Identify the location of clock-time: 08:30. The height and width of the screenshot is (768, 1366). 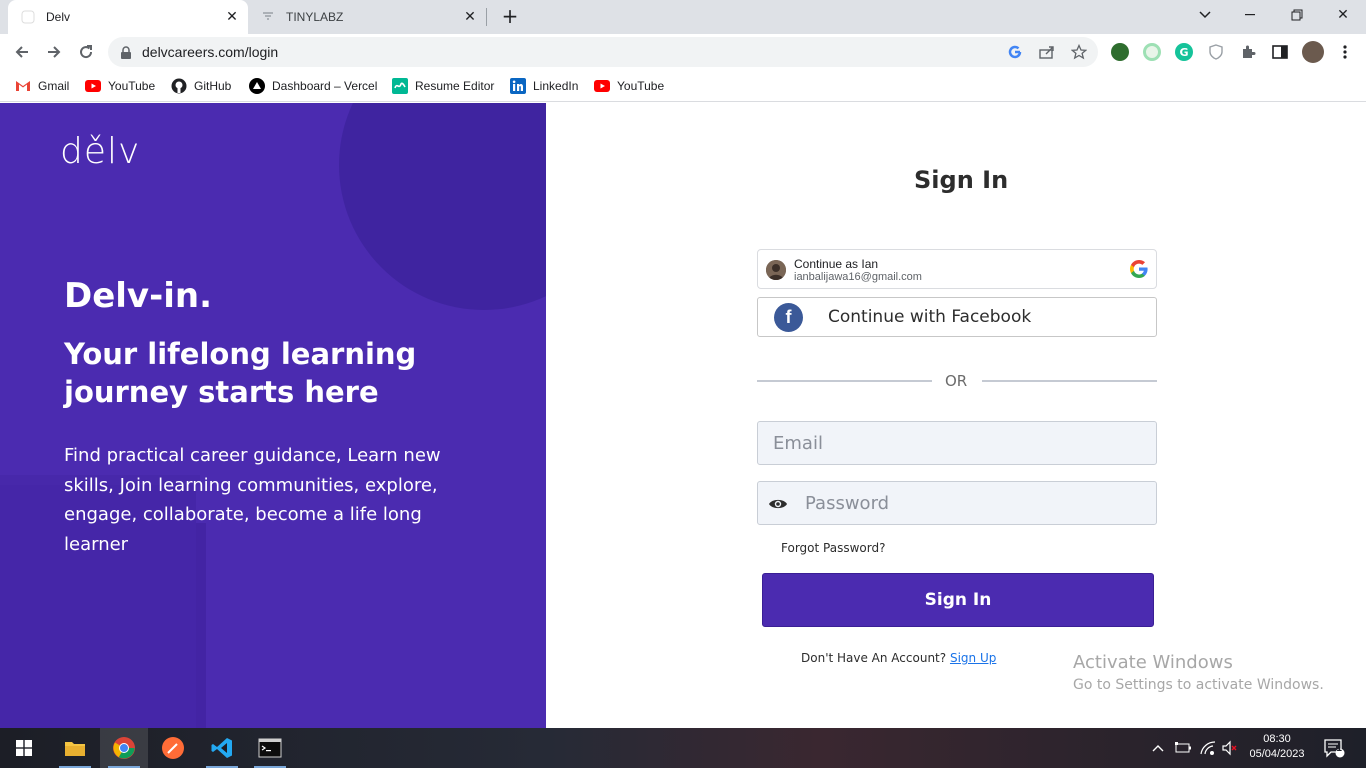
(1277, 739).